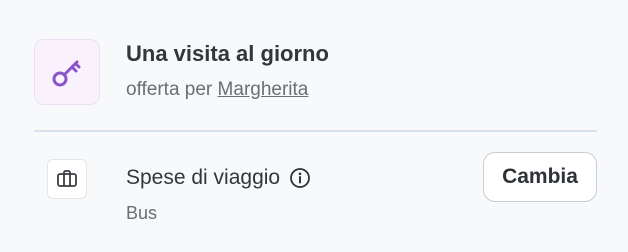 The height and width of the screenshot is (252, 628). What do you see at coordinates (300, 178) in the screenshot?
I see `info-icon` at bounding box center [300, 178].